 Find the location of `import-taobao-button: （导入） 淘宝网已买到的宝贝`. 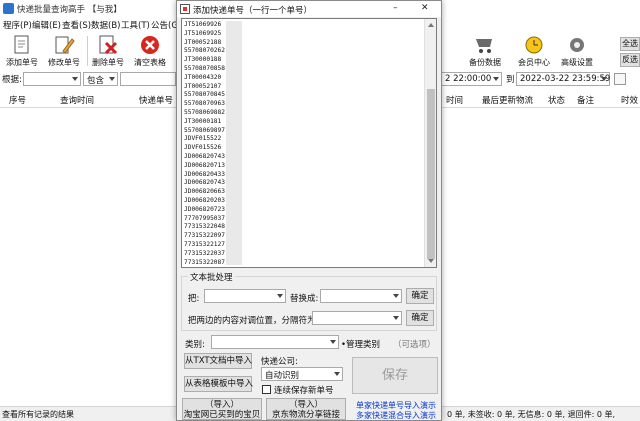

import-taobao-button: （导入） 淘宝网已买到的宝贝 is located at coordinates (222, 409).